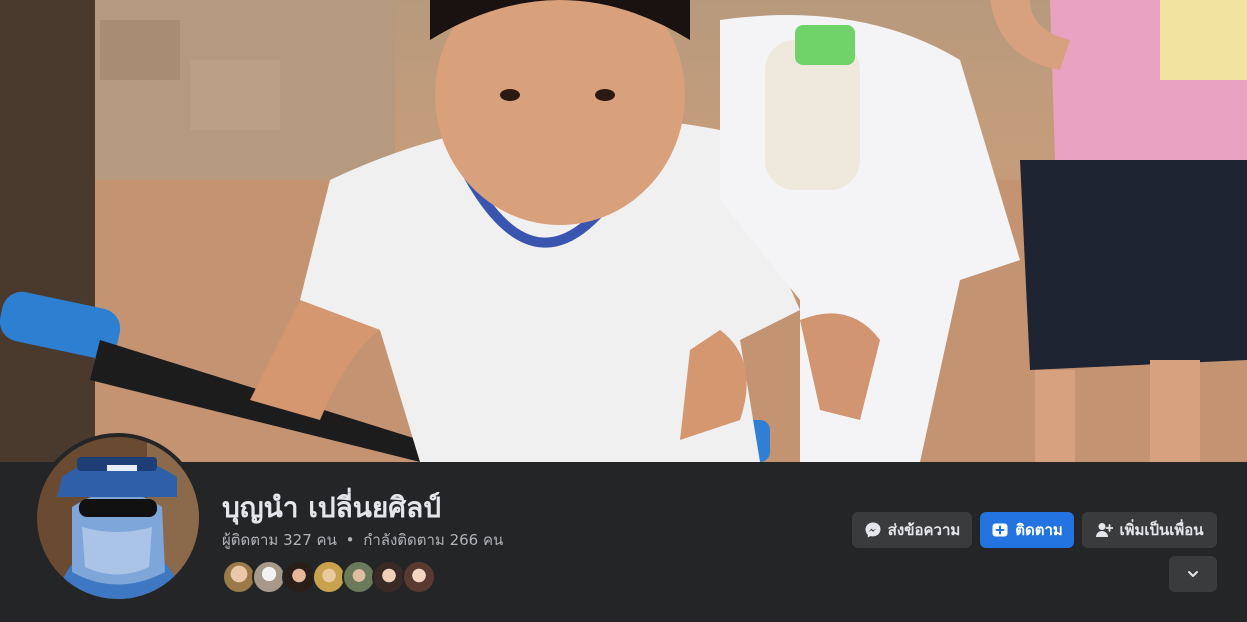  Describe the element at coordinates (404, 540) in the screenshot. I see `following-label: กำลังติดตาม` at that location.